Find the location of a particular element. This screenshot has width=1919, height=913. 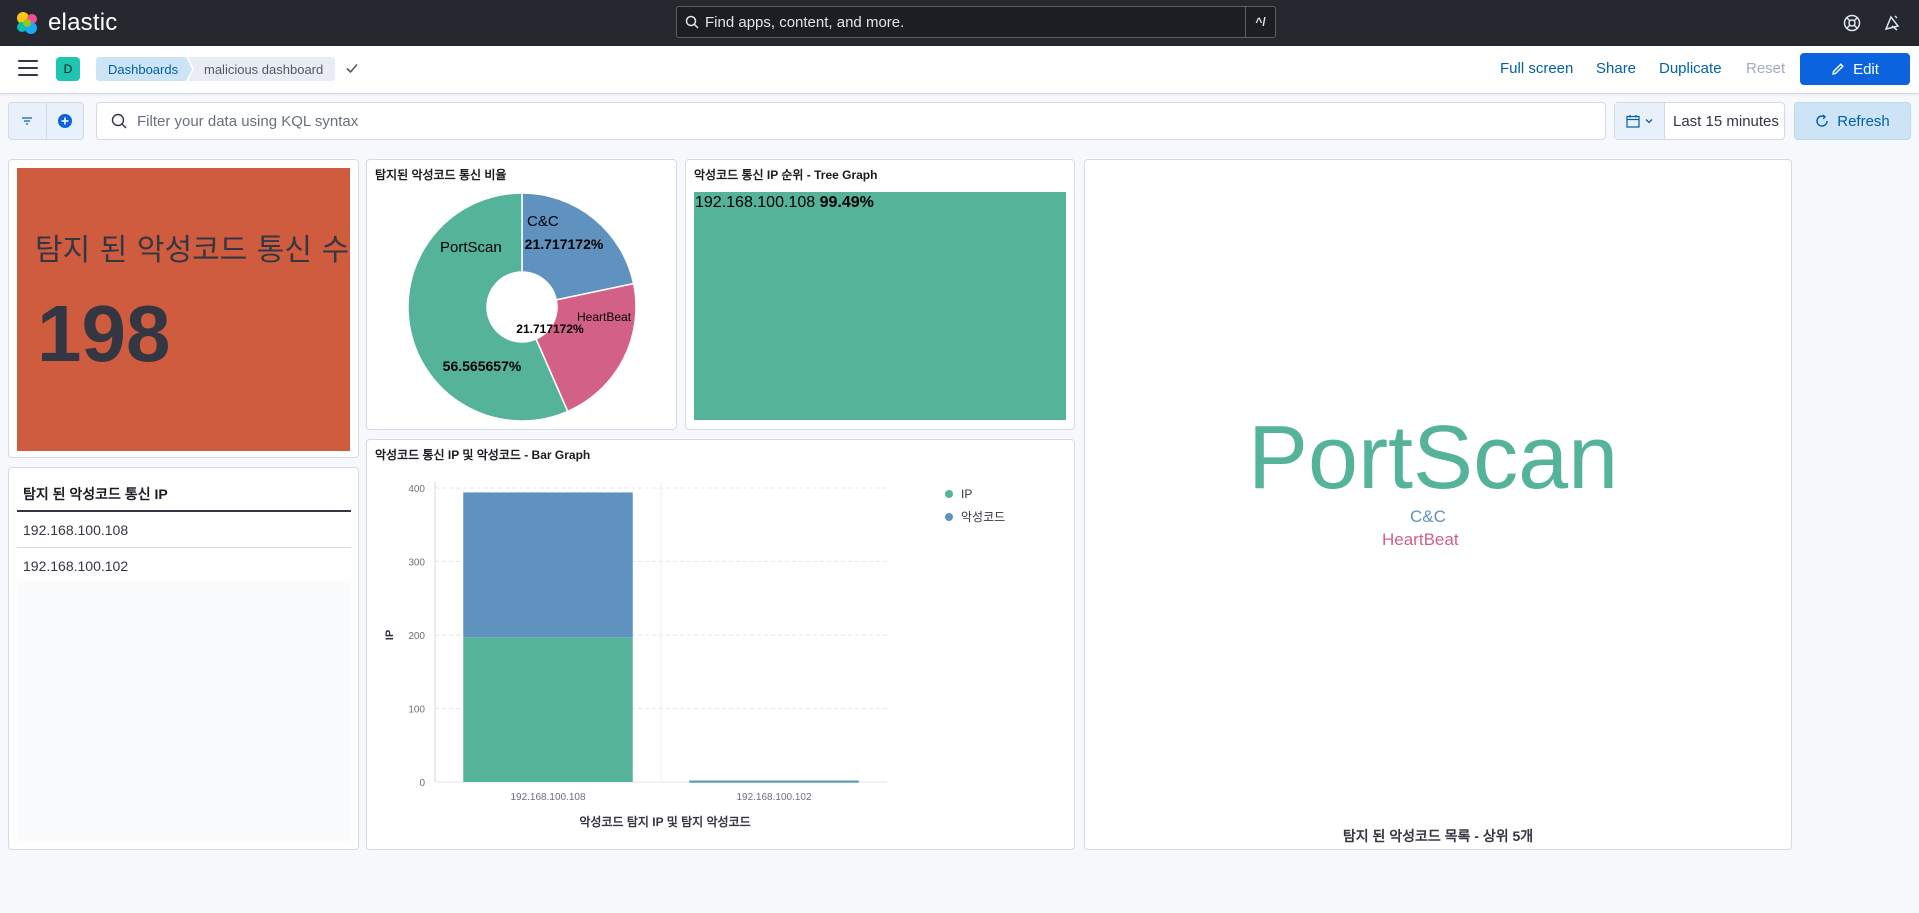

table-empty-area is located at coordinates (184, 711).